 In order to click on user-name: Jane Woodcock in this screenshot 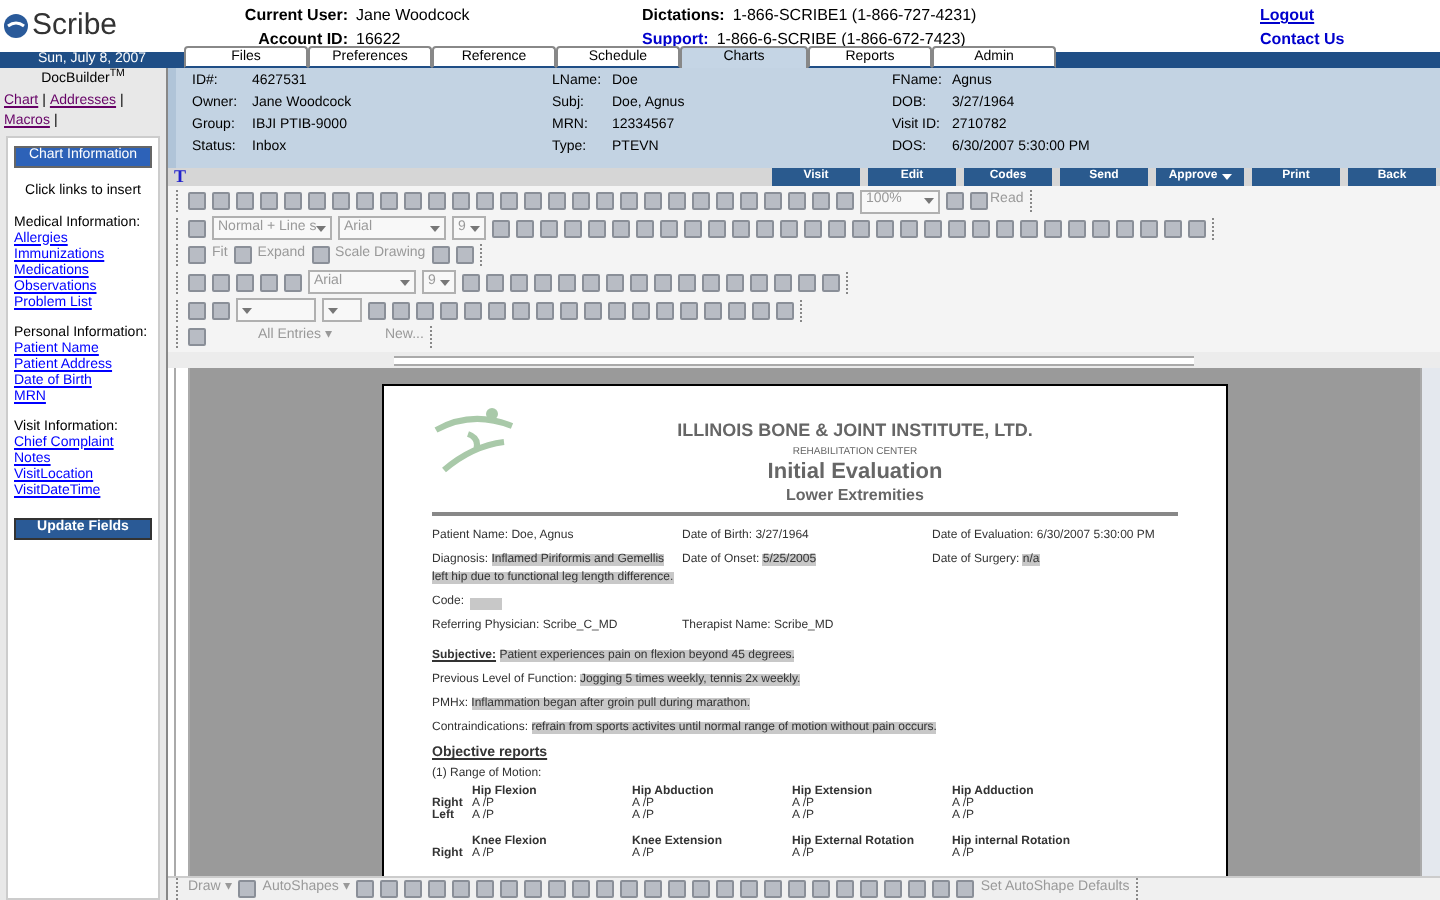, I will do `click(413, 16)`.